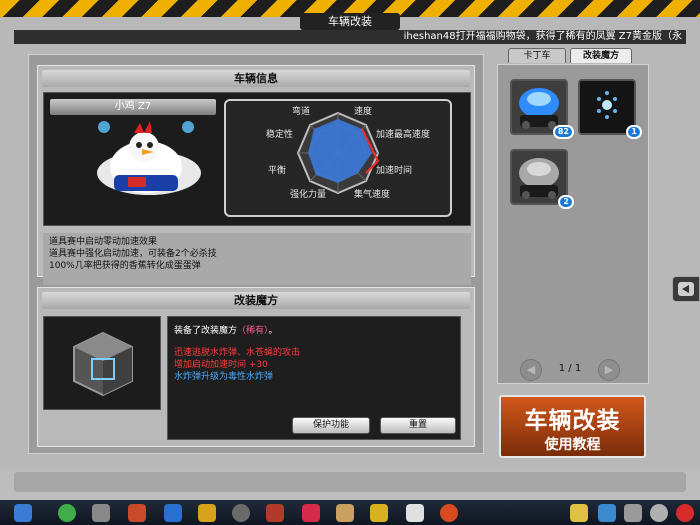 The image size is (700, 525). What do you see at coordinates (256, 78) in the screenshot?
I see `car-info-header: 车辆信息` at bounding box center [256, 78].